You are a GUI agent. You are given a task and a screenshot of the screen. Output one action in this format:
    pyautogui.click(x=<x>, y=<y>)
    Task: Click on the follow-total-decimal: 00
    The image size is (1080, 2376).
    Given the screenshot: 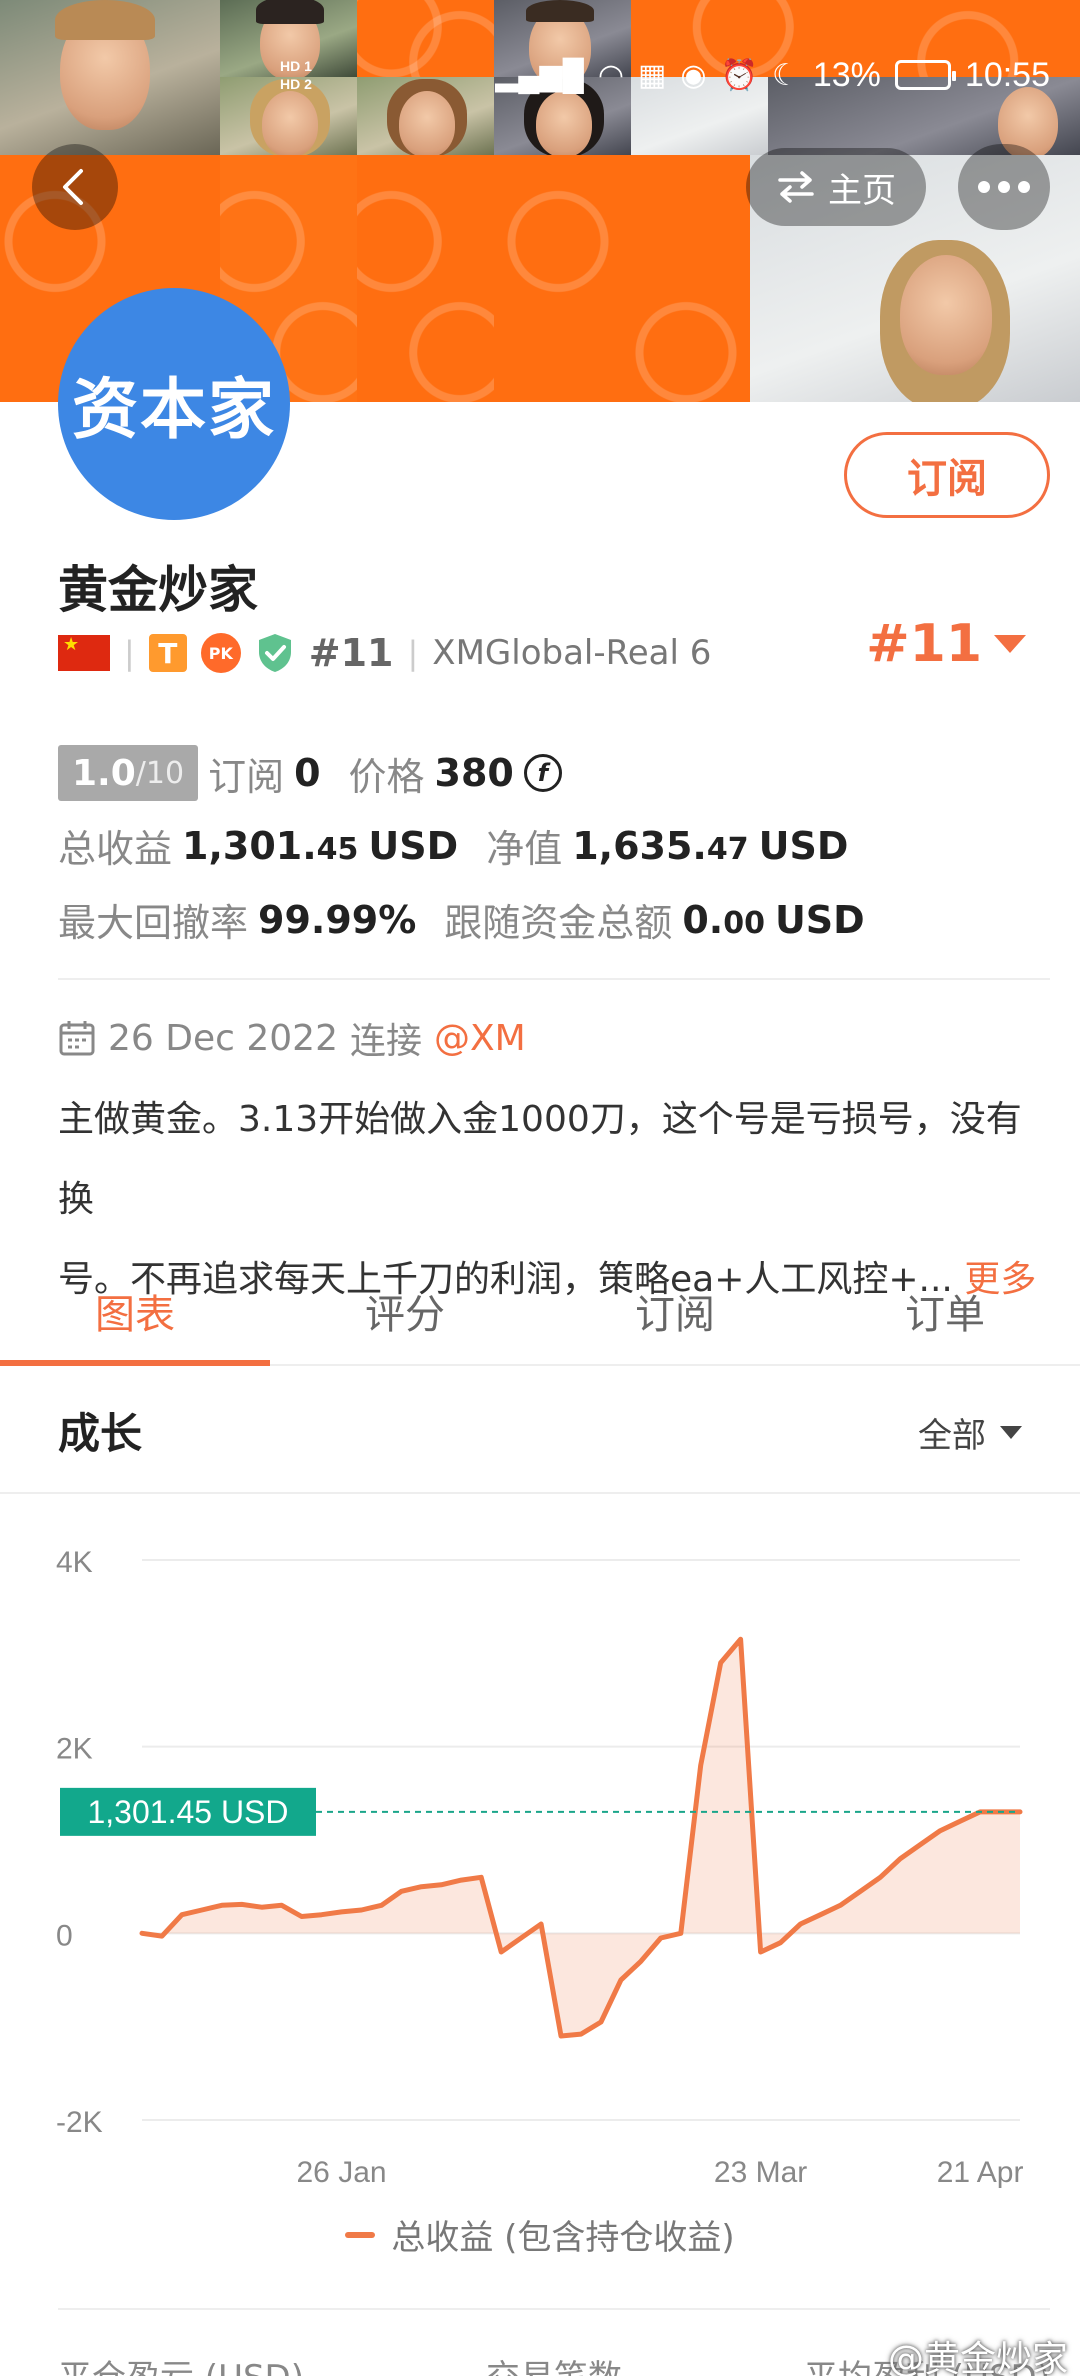 What is the action you would take?
    pyautogui.click(x=744, y=923)
    